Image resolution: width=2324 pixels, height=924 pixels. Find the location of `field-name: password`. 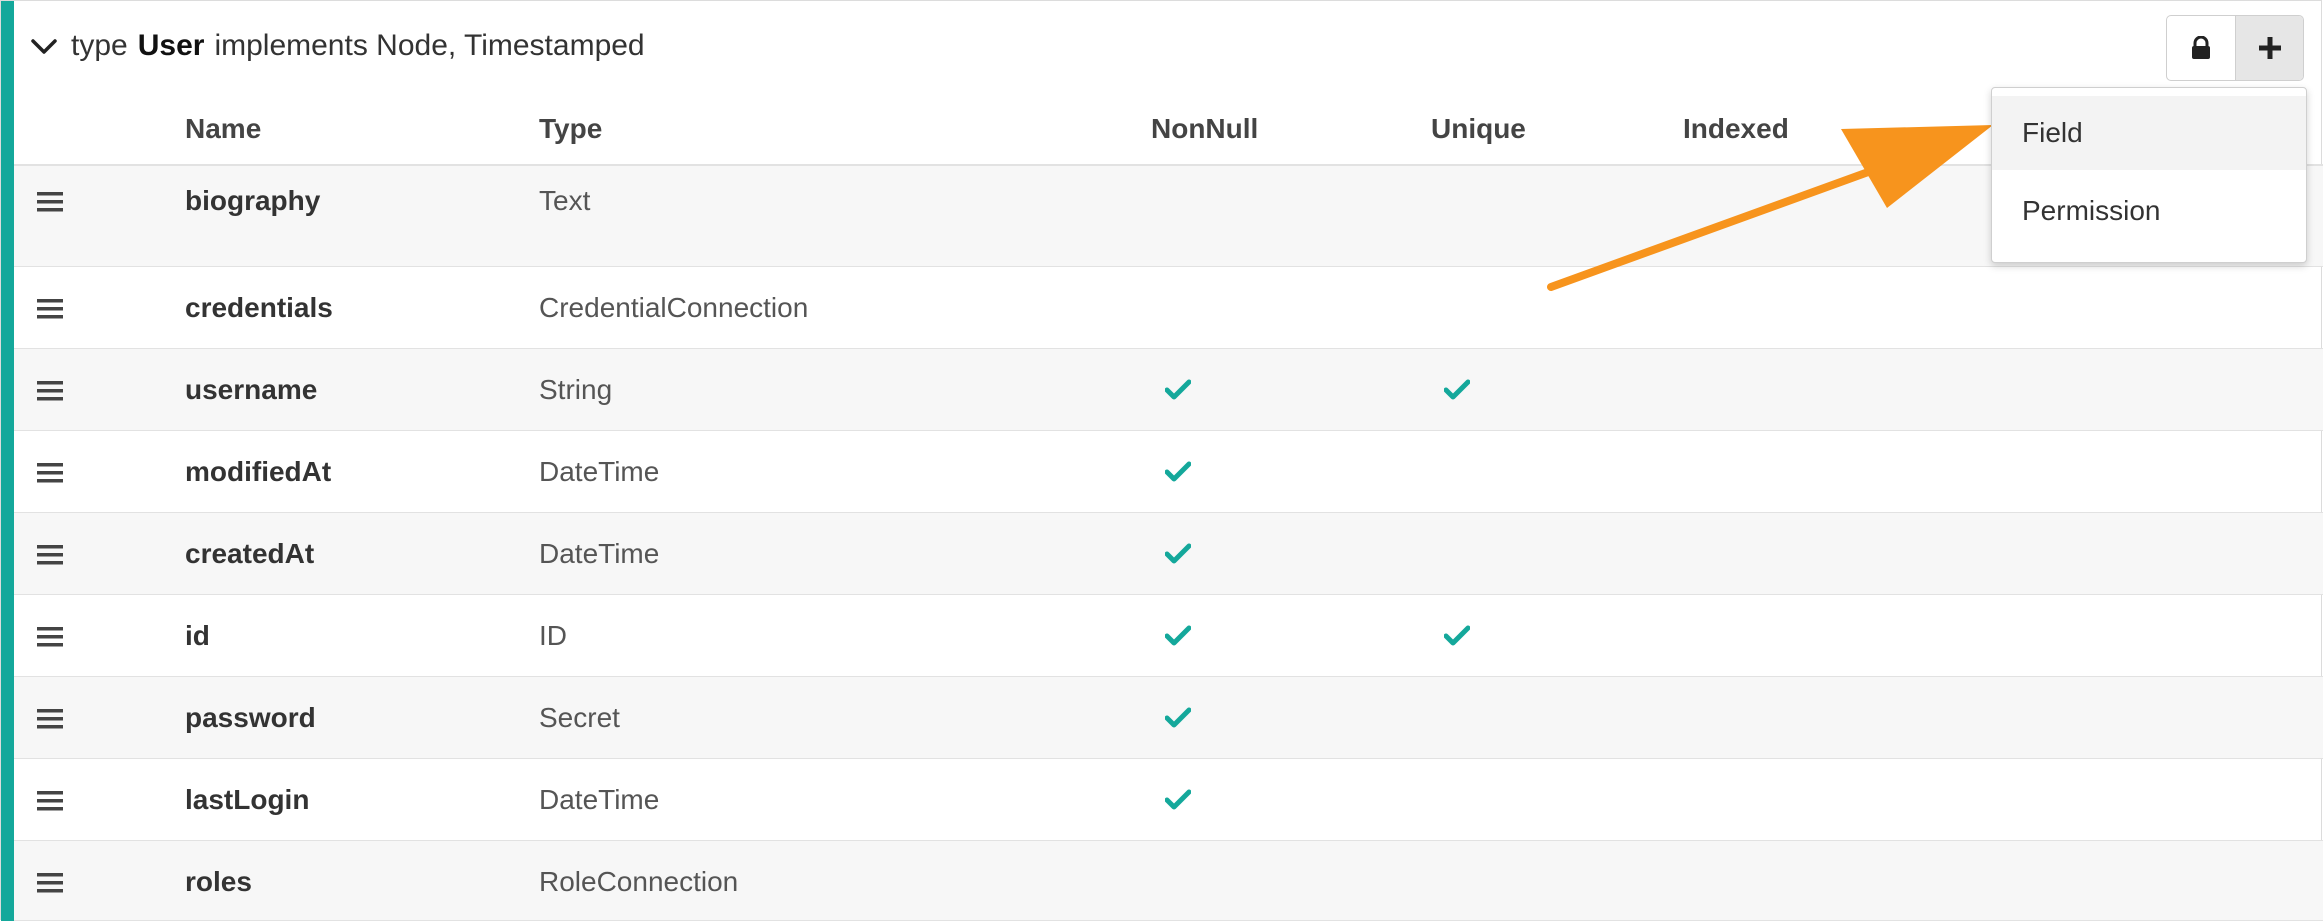

field-name: password is located at coordinates (250, 718).